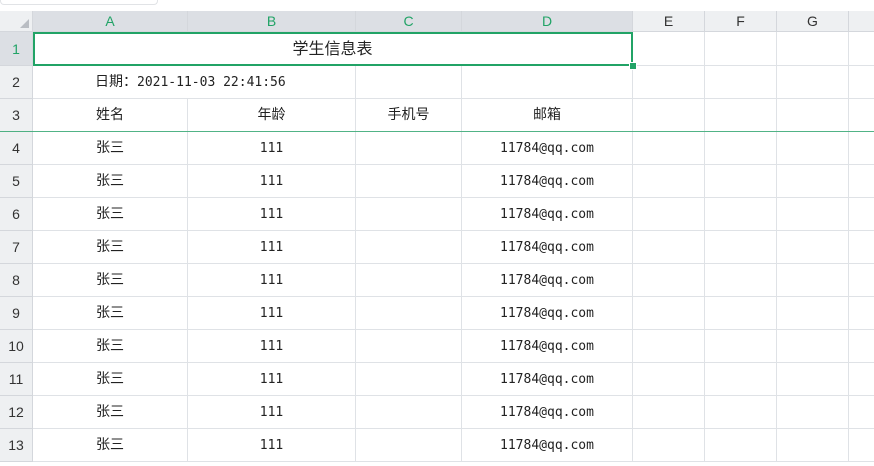 This screenshot has height=466, width=874. What do you see at coordinates (110, 21) in the screenshot?
I see `column-header-a: A` at bounding box center [110, 21].